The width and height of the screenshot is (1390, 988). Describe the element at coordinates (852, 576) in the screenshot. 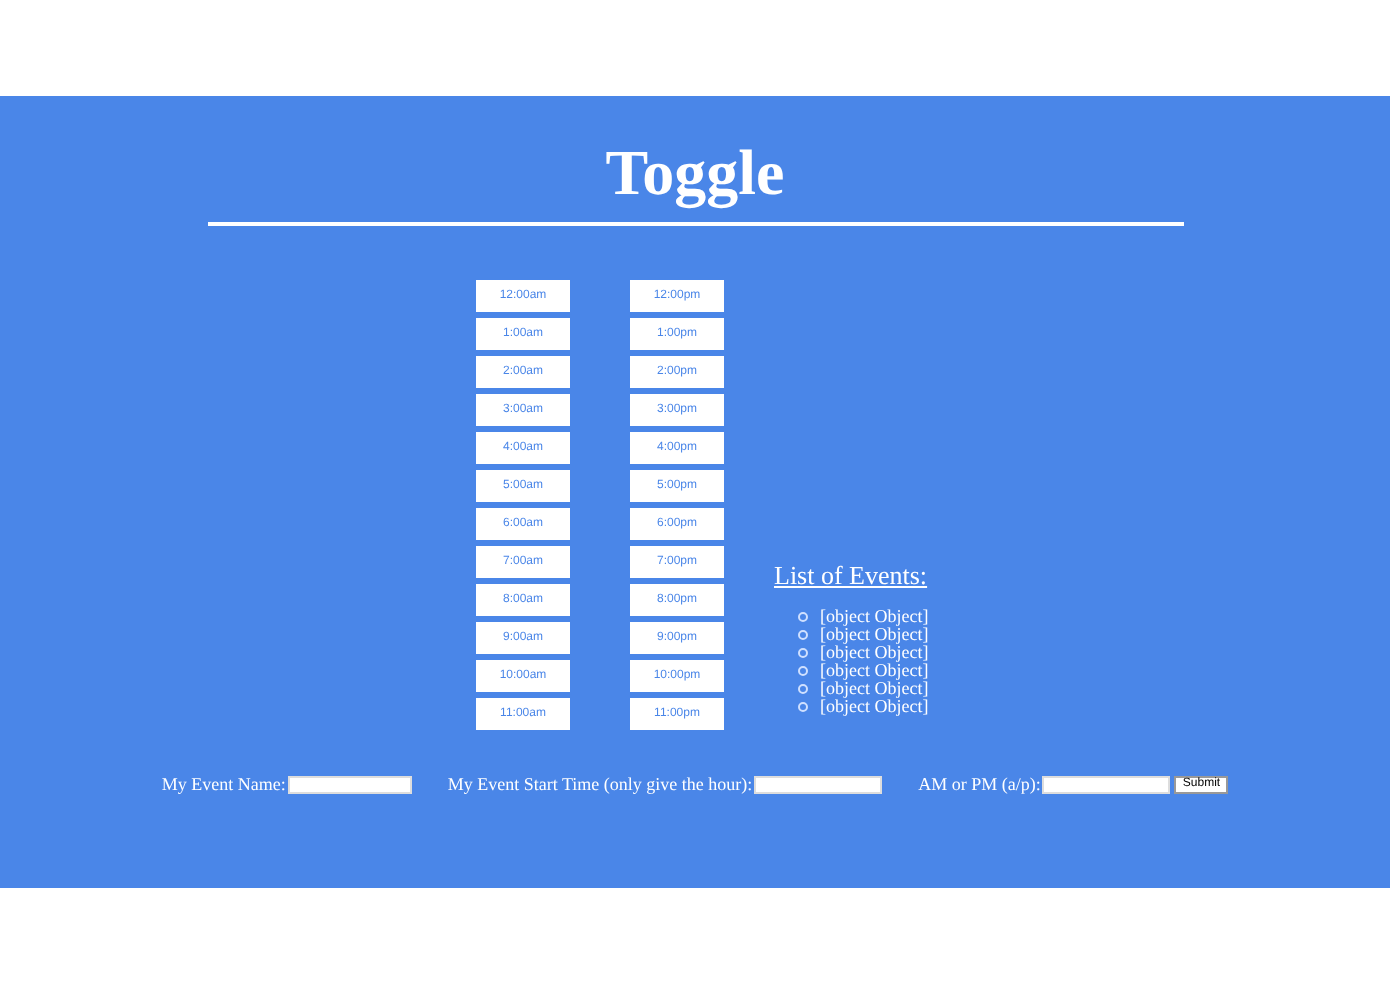

I see `events-heading: List of Events:` at that location.